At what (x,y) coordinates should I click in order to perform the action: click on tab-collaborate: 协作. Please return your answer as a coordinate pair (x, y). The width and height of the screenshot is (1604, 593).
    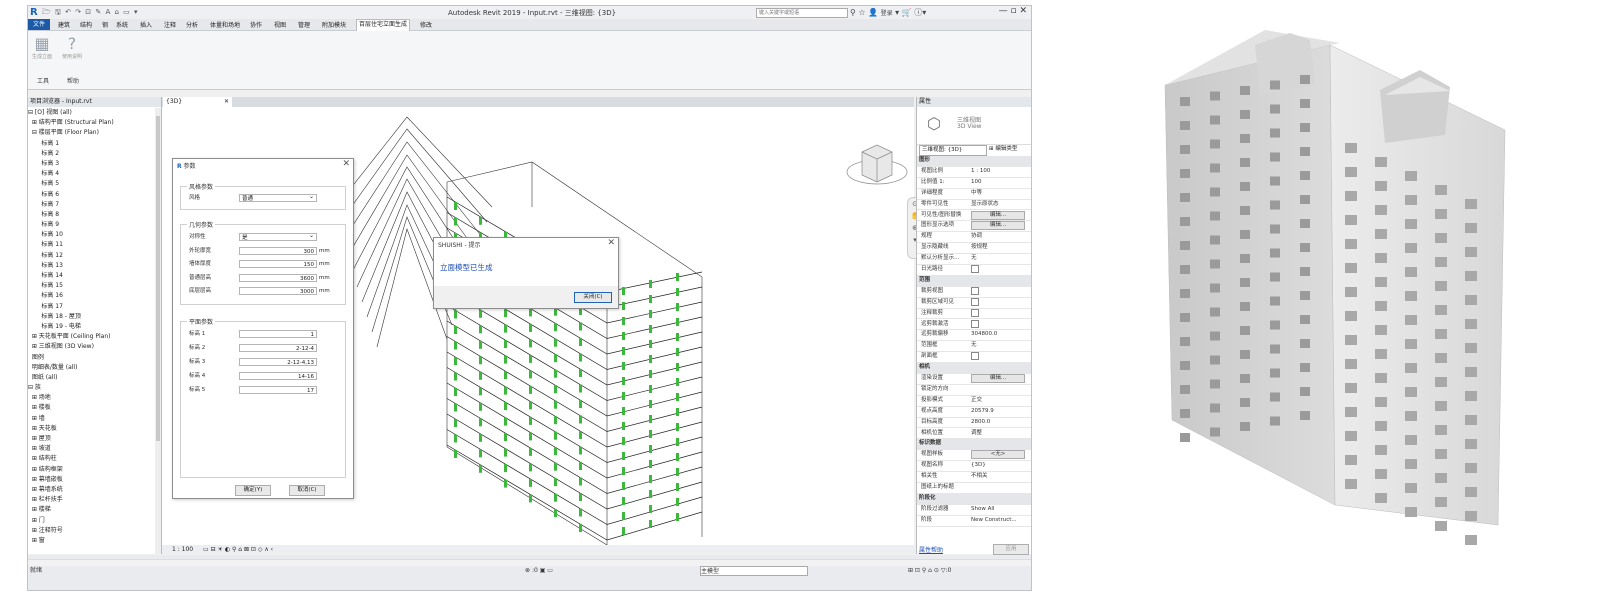
    Looking at the image, I should click on (256, 24).